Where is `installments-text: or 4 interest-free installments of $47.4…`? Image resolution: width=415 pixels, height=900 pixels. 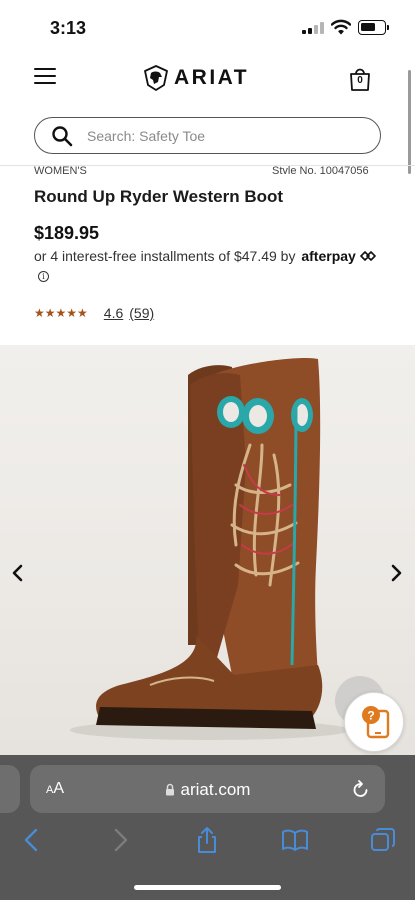
installments-text: or 4 interest-free installments of $47.4… is located at coordinates (205, 256).